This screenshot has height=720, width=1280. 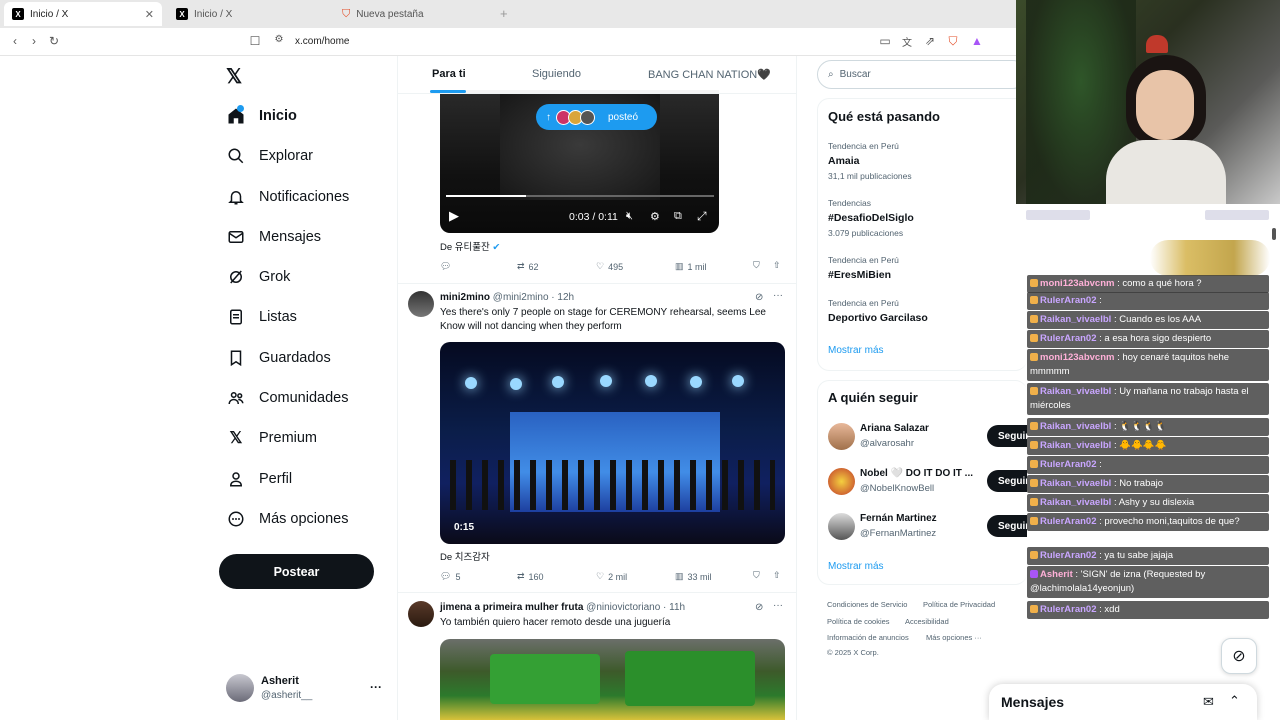 What do you see at coordinates (612, 679) in the screenshot?
I see `tweet3-image` at bounding box center [612, 679].